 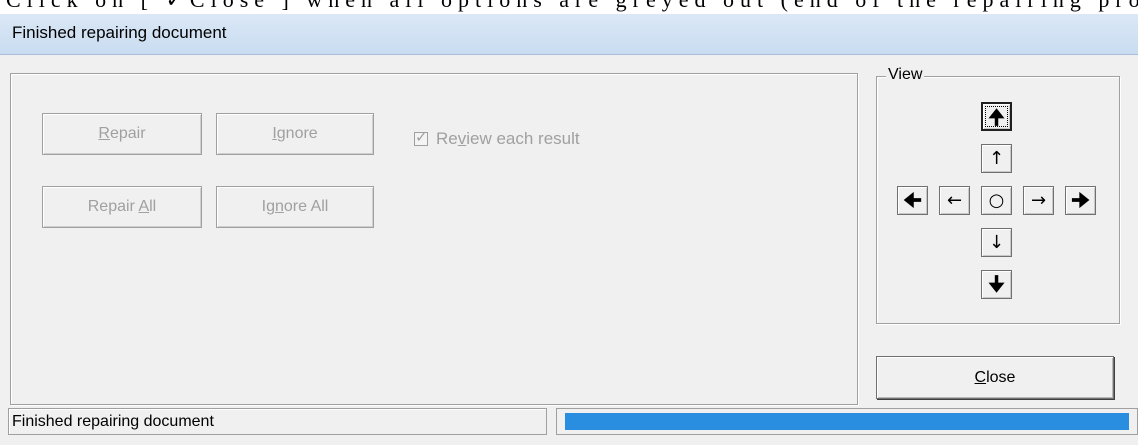 I want to click on repair-all-button: Repair All, so click(x=122, y=207).